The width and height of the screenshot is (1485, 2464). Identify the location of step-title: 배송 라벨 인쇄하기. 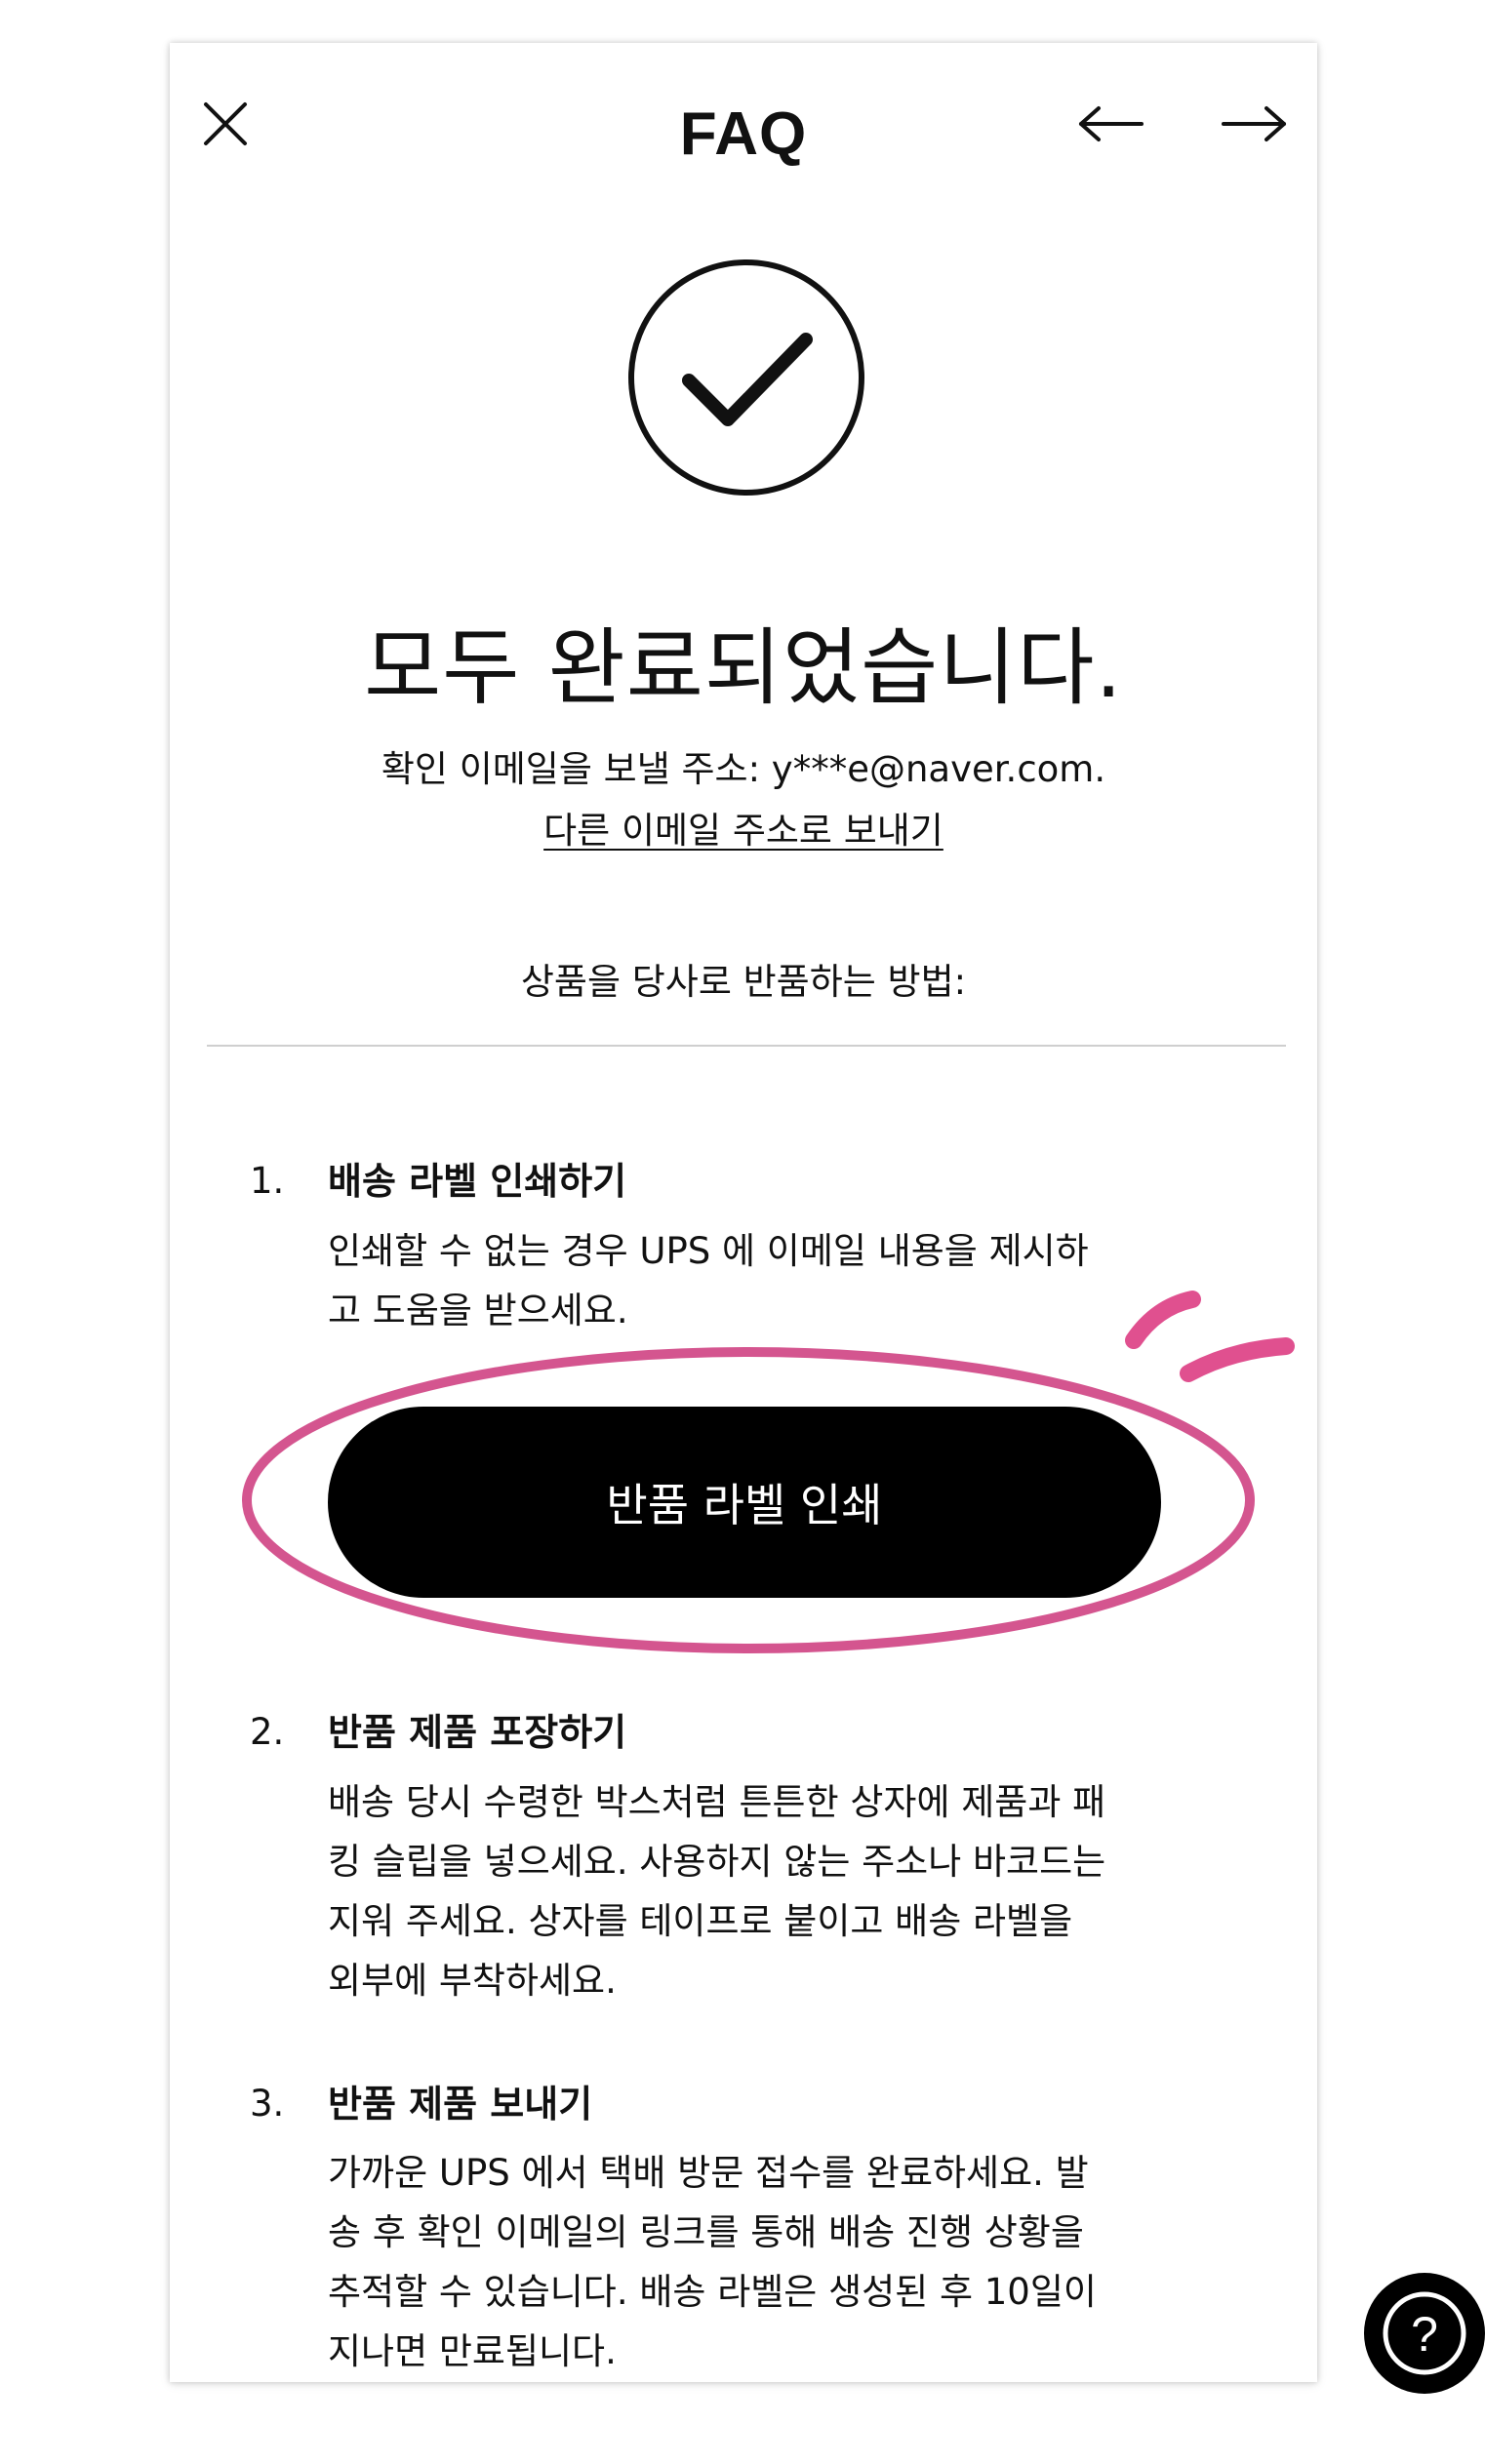
(478, 1181).